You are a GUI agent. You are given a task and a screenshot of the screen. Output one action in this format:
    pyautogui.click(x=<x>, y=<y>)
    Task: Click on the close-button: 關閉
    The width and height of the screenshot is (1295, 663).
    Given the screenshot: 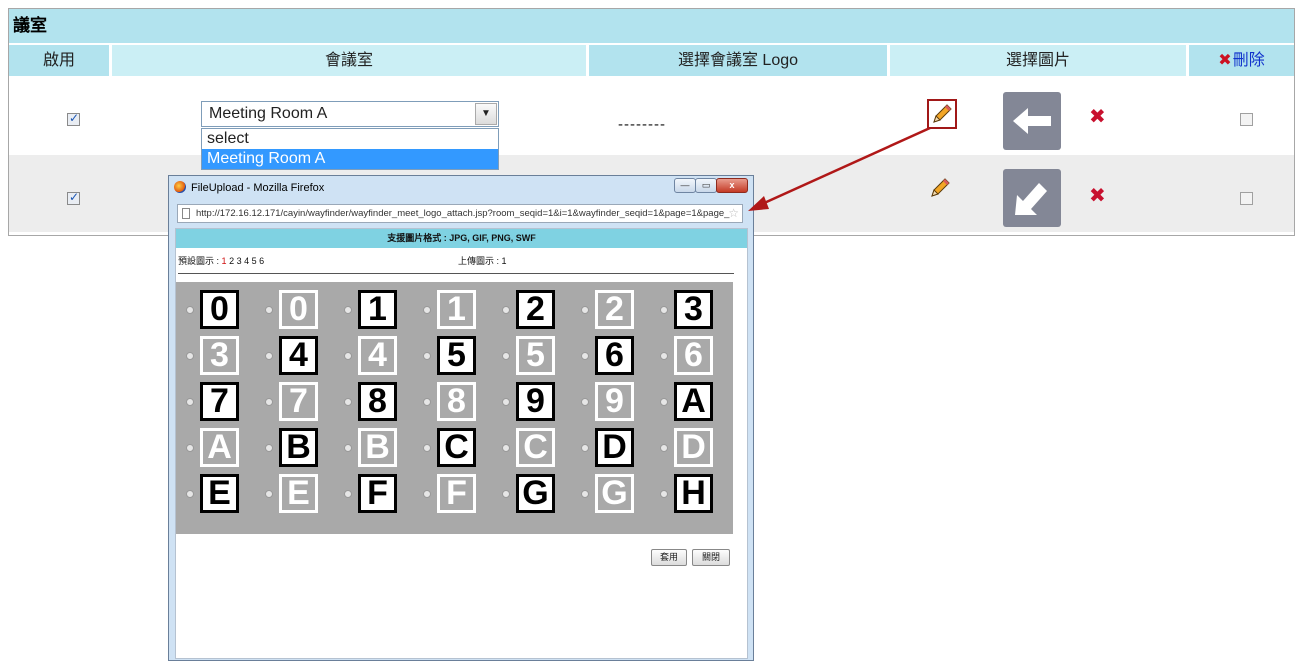 What is the action you would take?
    pyautogui.click(x=711, y=557)
    